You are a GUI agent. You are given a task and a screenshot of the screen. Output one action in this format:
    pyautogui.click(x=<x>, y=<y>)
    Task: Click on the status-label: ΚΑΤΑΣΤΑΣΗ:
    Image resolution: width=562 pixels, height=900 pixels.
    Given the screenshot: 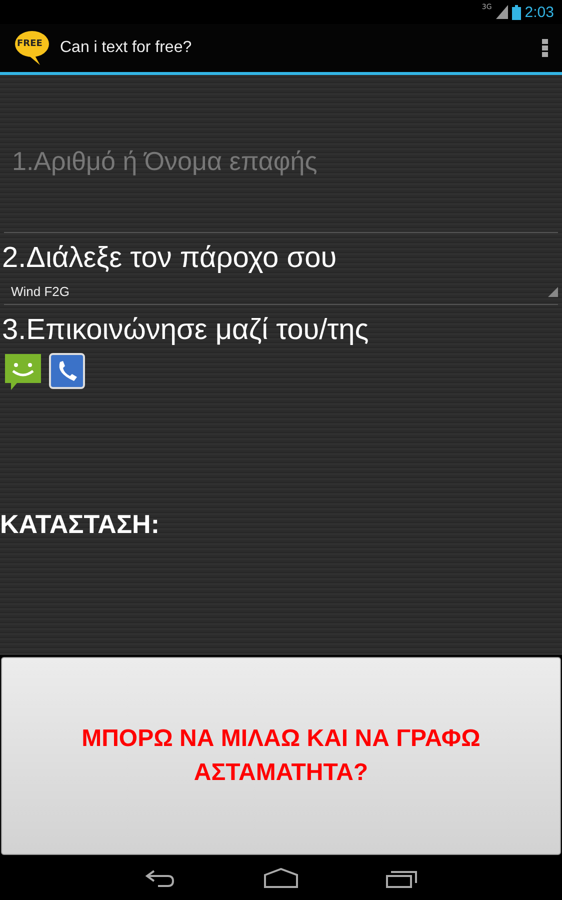 What is the action you would take?
    pyautogui.click(x=80, y=524)
    